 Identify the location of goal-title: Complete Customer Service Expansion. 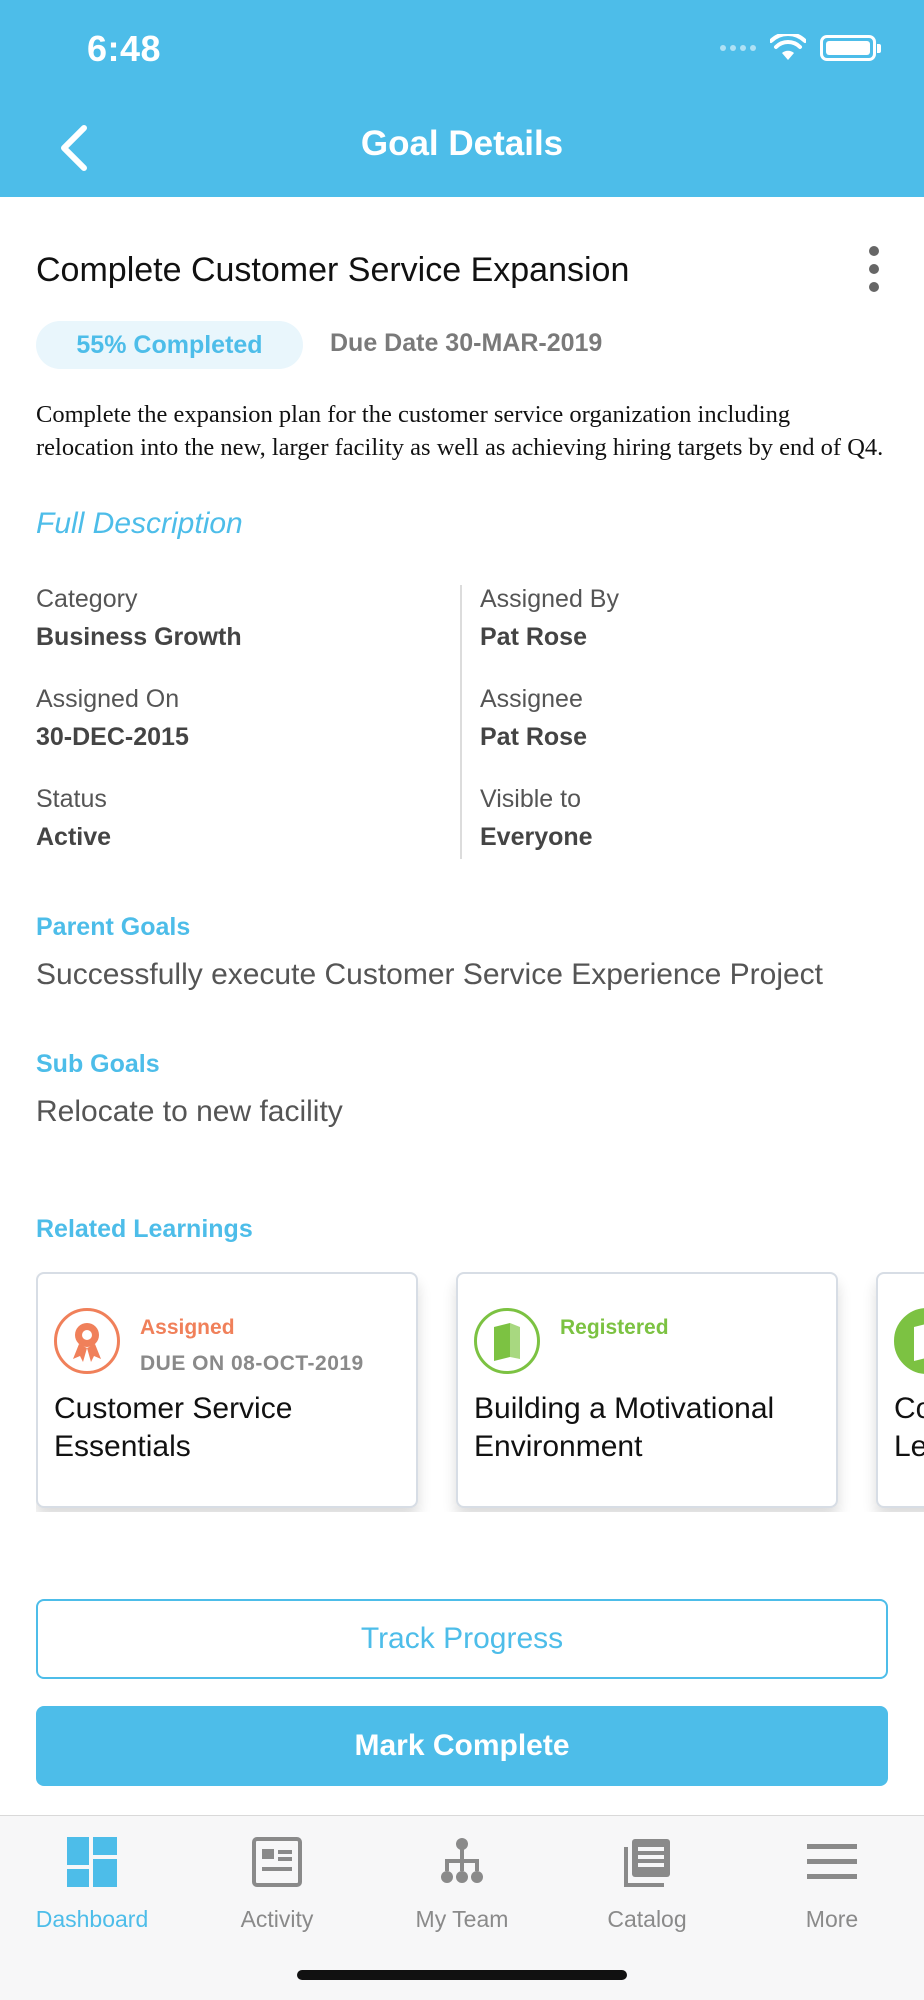
(333, 270).